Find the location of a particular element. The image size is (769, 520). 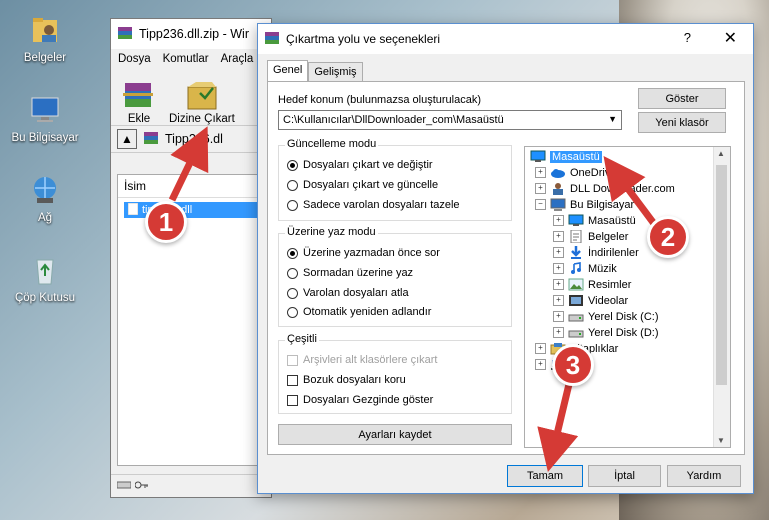

dialog-title: Çıkartma yolu ve seçenekleri is located at coordinates (363, 39).